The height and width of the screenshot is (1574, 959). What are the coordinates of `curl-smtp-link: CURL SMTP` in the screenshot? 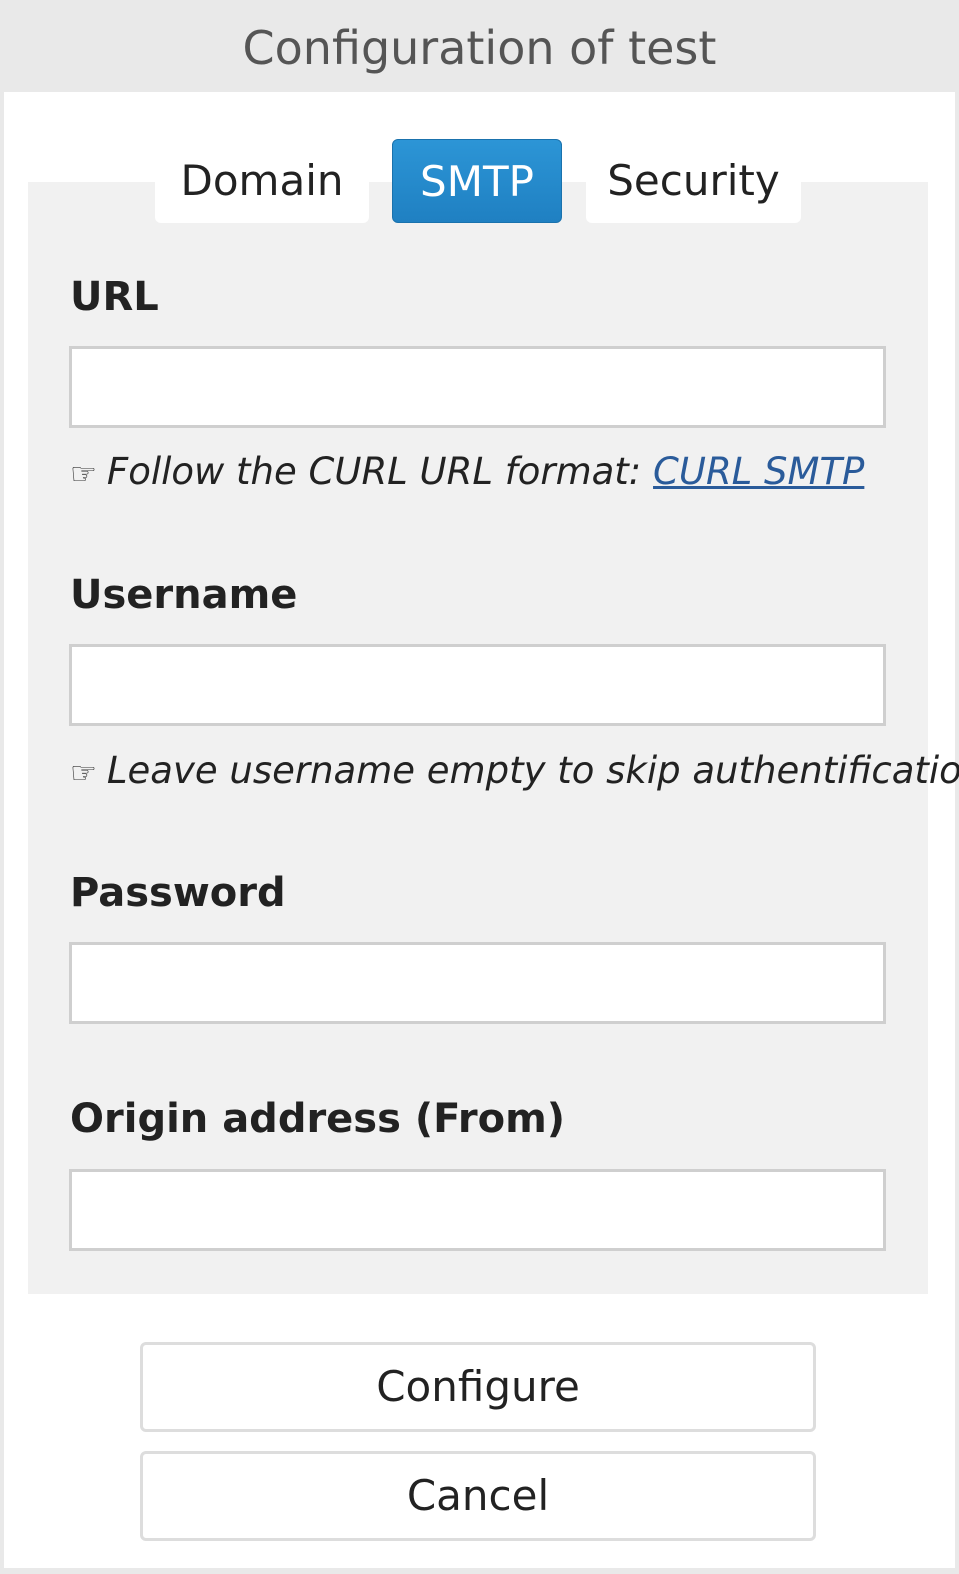 It's located at (758, 471).